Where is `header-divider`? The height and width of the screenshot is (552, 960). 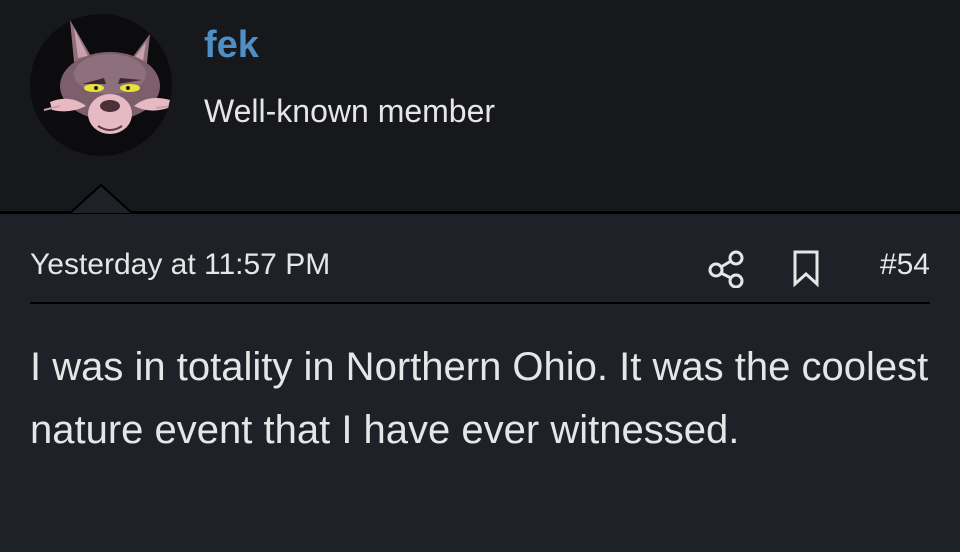 header-divider is located at coordinates (480, 212).